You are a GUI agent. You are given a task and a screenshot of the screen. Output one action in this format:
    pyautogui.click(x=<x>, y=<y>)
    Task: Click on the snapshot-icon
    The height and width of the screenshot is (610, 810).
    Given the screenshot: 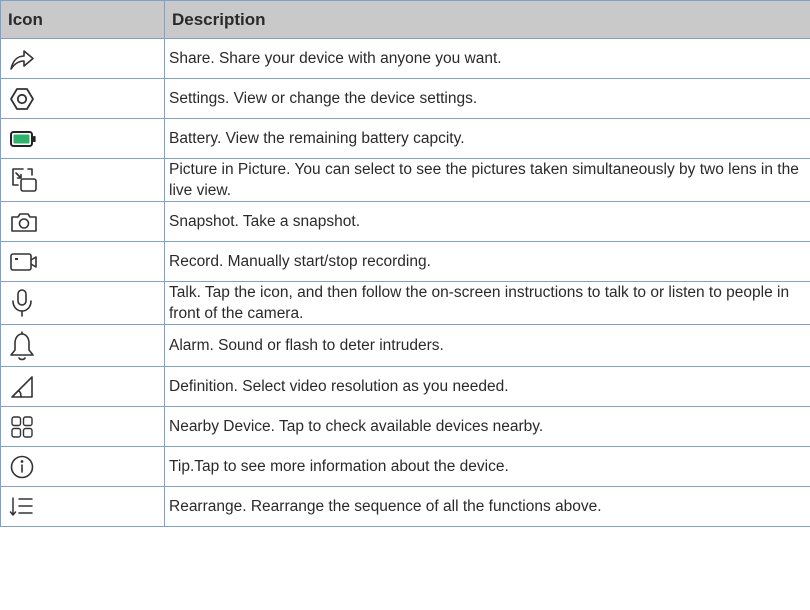 What is the action you would take?
    pyautogui.click(x=24, y=222)
    